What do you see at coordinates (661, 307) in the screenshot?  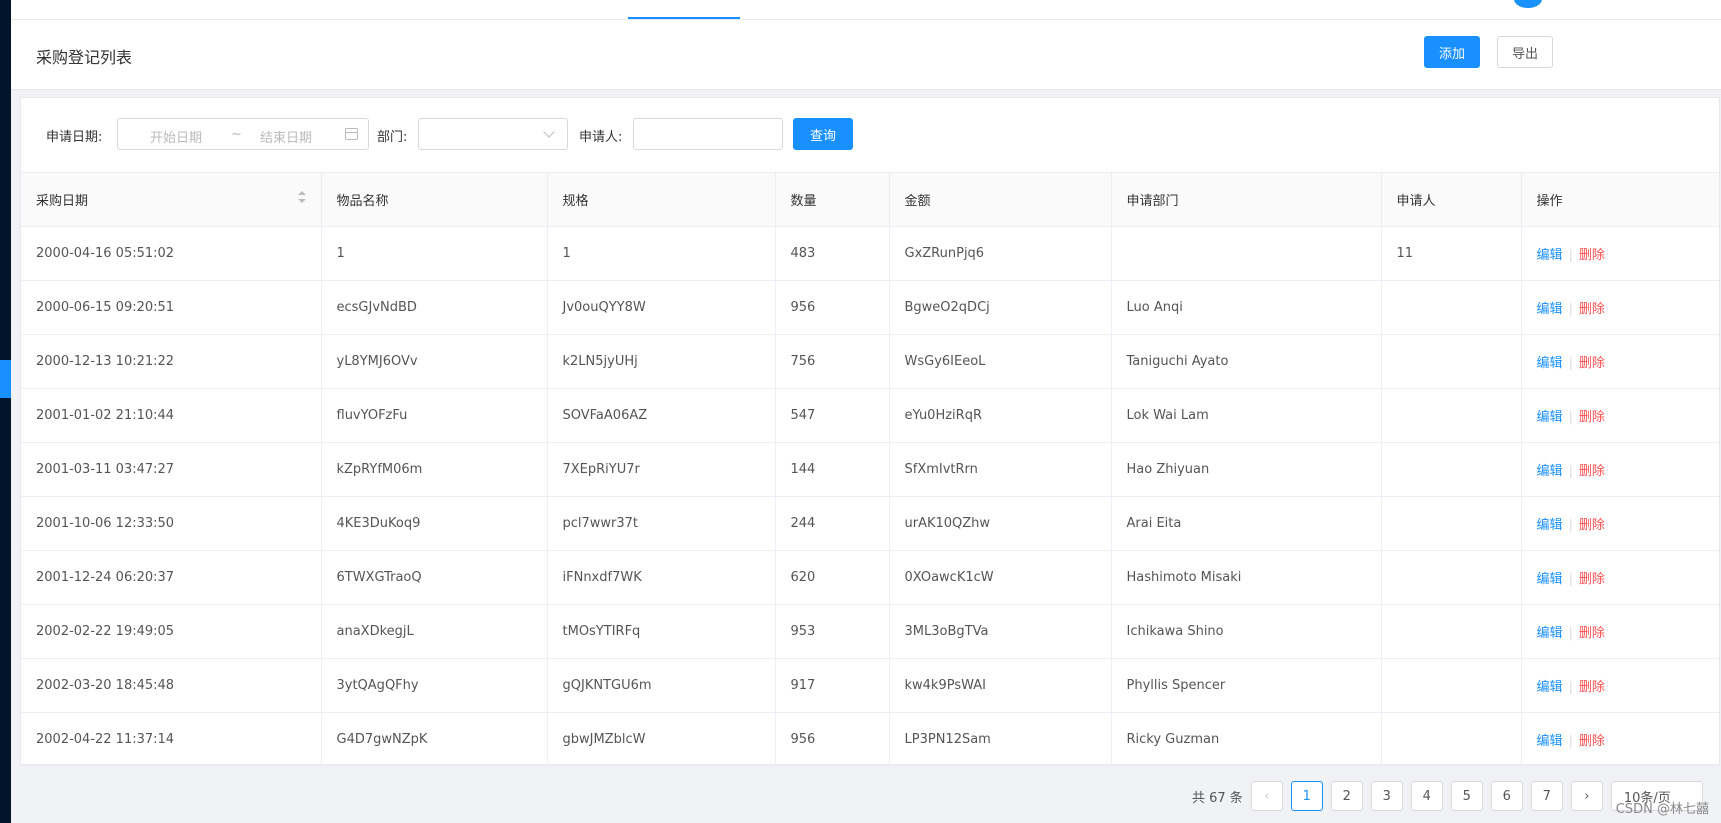 I see `cell-spec: Jv0ouQYY8W` at bounding box center [661, 307].